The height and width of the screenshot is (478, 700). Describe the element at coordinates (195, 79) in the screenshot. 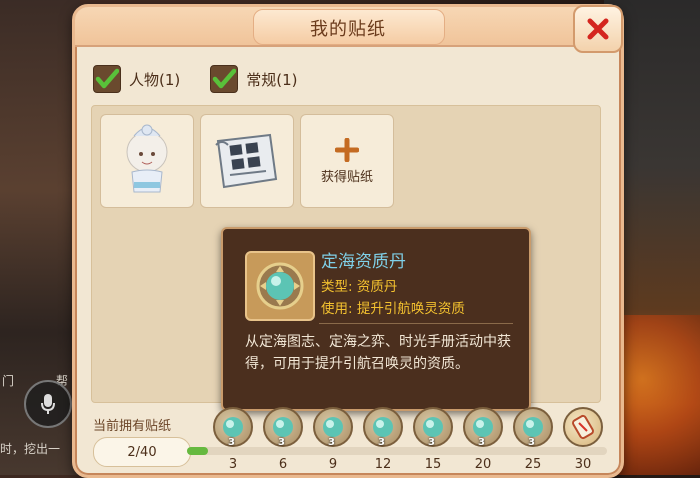

I see `filter-row: 人物(1) 常规(1)` at that location.